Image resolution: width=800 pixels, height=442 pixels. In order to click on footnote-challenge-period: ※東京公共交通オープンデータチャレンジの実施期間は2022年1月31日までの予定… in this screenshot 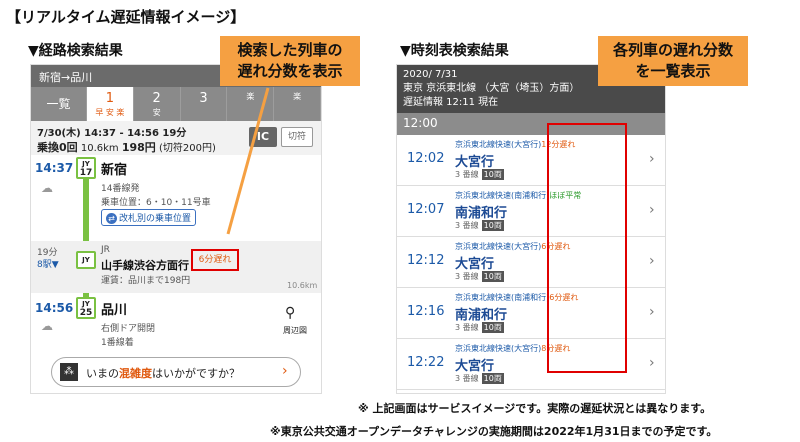, I will do `click(494, 431)`.